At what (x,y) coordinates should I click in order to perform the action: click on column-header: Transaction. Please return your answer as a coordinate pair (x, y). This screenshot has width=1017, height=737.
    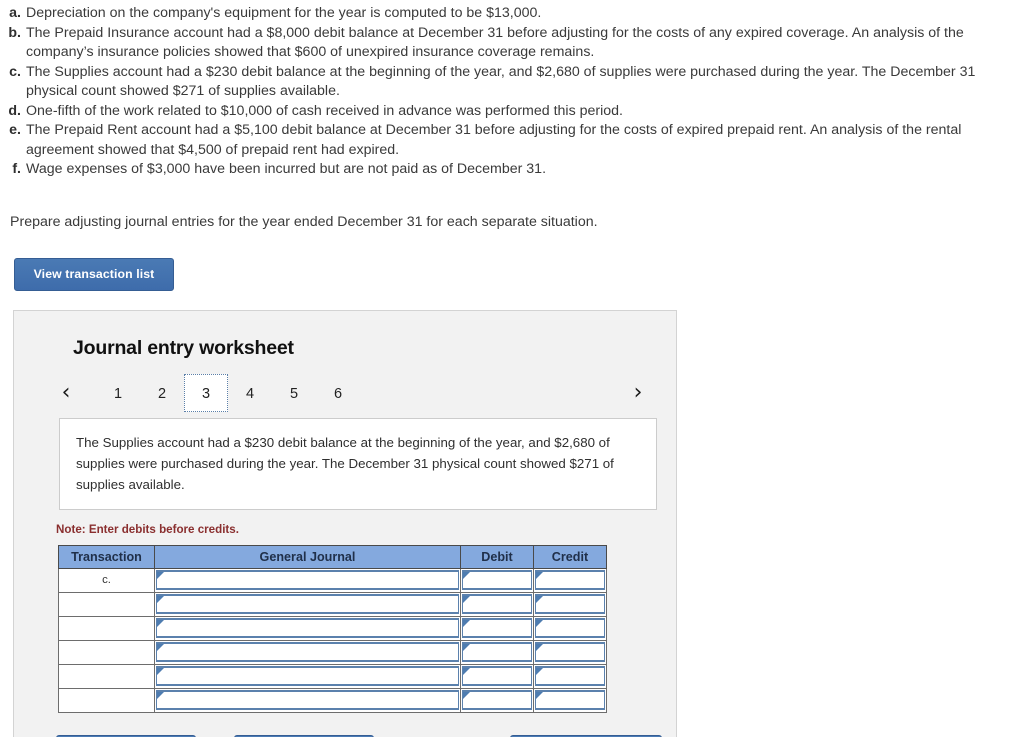
    Looking at the image, I should click on (106, 556).